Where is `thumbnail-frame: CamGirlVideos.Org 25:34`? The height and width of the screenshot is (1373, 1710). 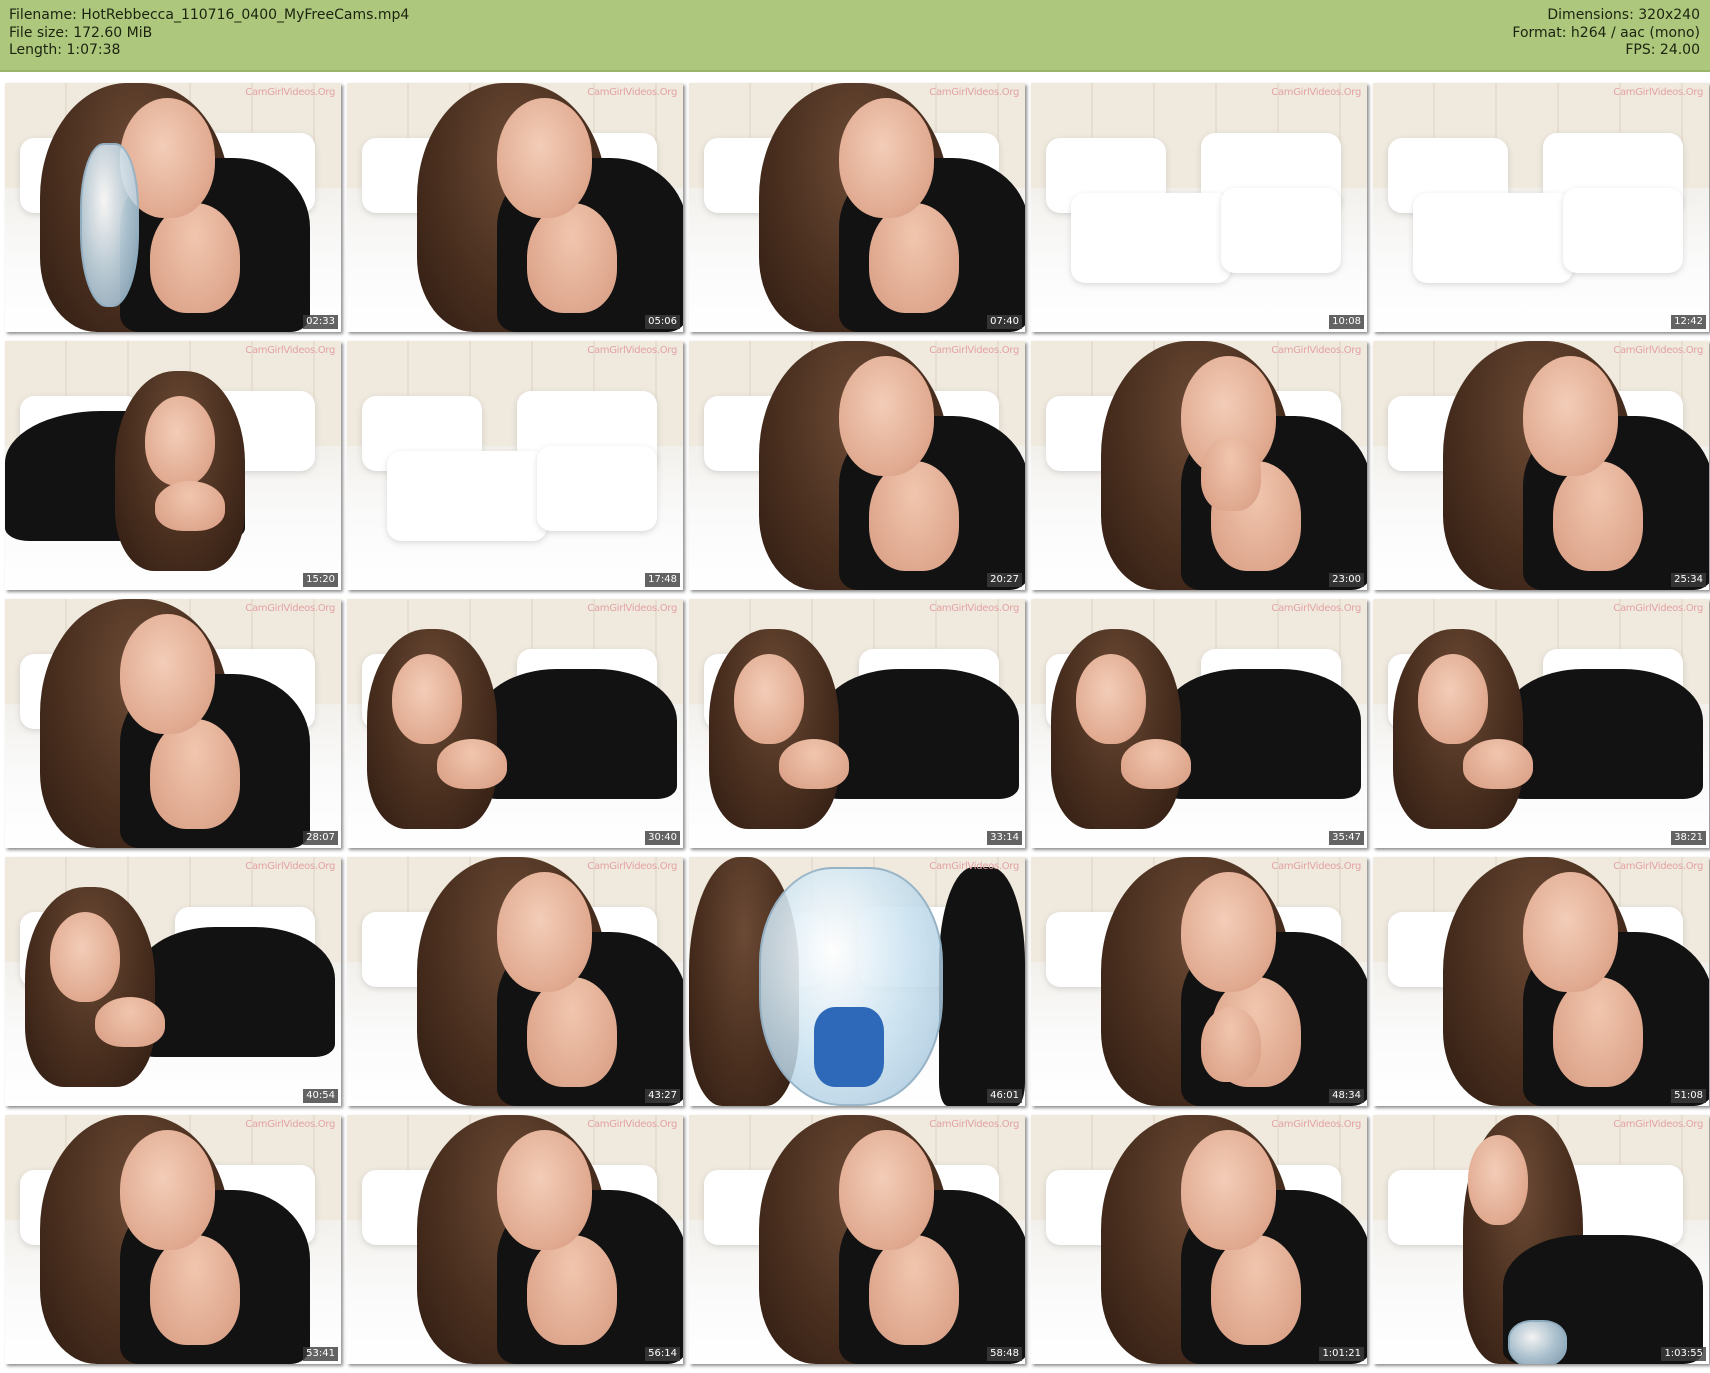 thumbnail-frame: CamGirlVideos.Org 25:34 is located at coordinates (1541, 465).